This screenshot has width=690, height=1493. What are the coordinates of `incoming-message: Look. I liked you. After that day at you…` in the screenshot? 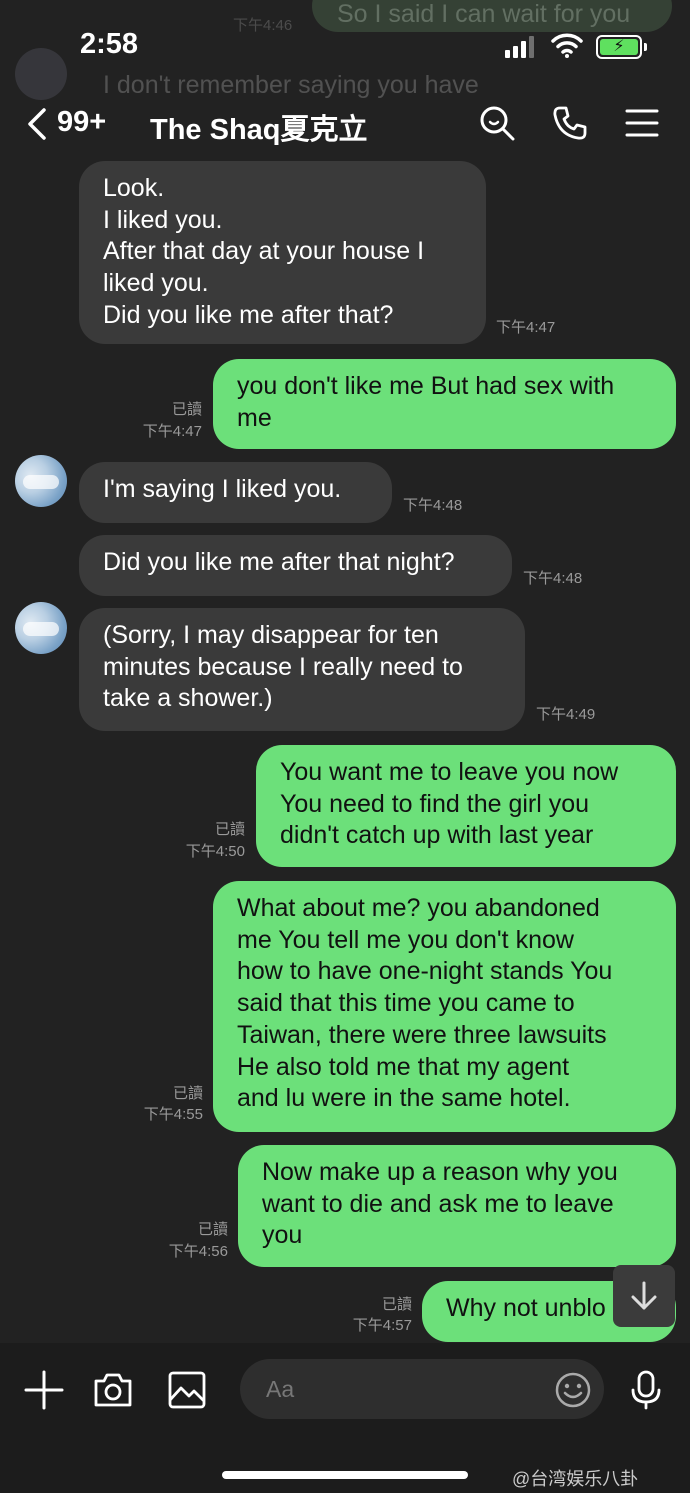 It's located at (282, 252).